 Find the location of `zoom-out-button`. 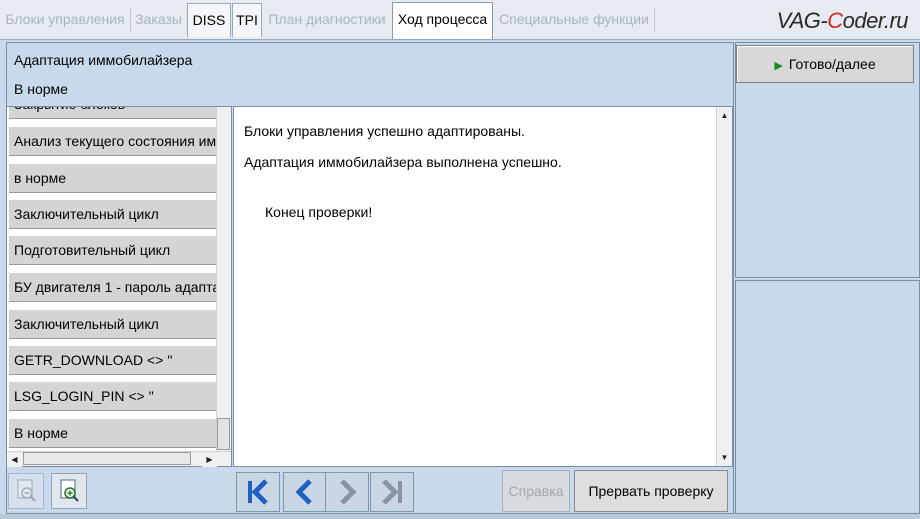

zoom-out-button is located at coordinates (26, 491).